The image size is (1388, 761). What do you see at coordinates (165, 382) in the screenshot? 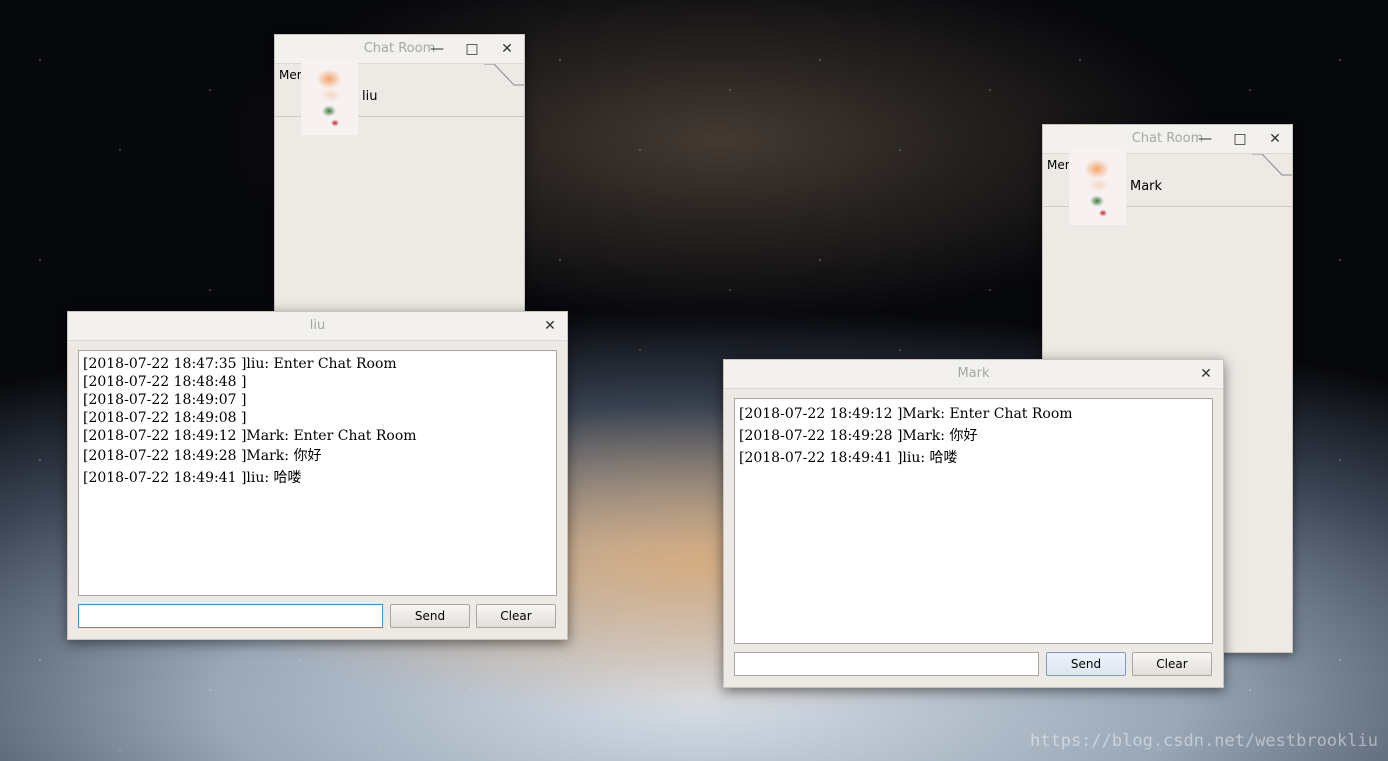
I see `chat-message: [2018-07-22 18:48:48 ]` at bounding box center [165, 382].